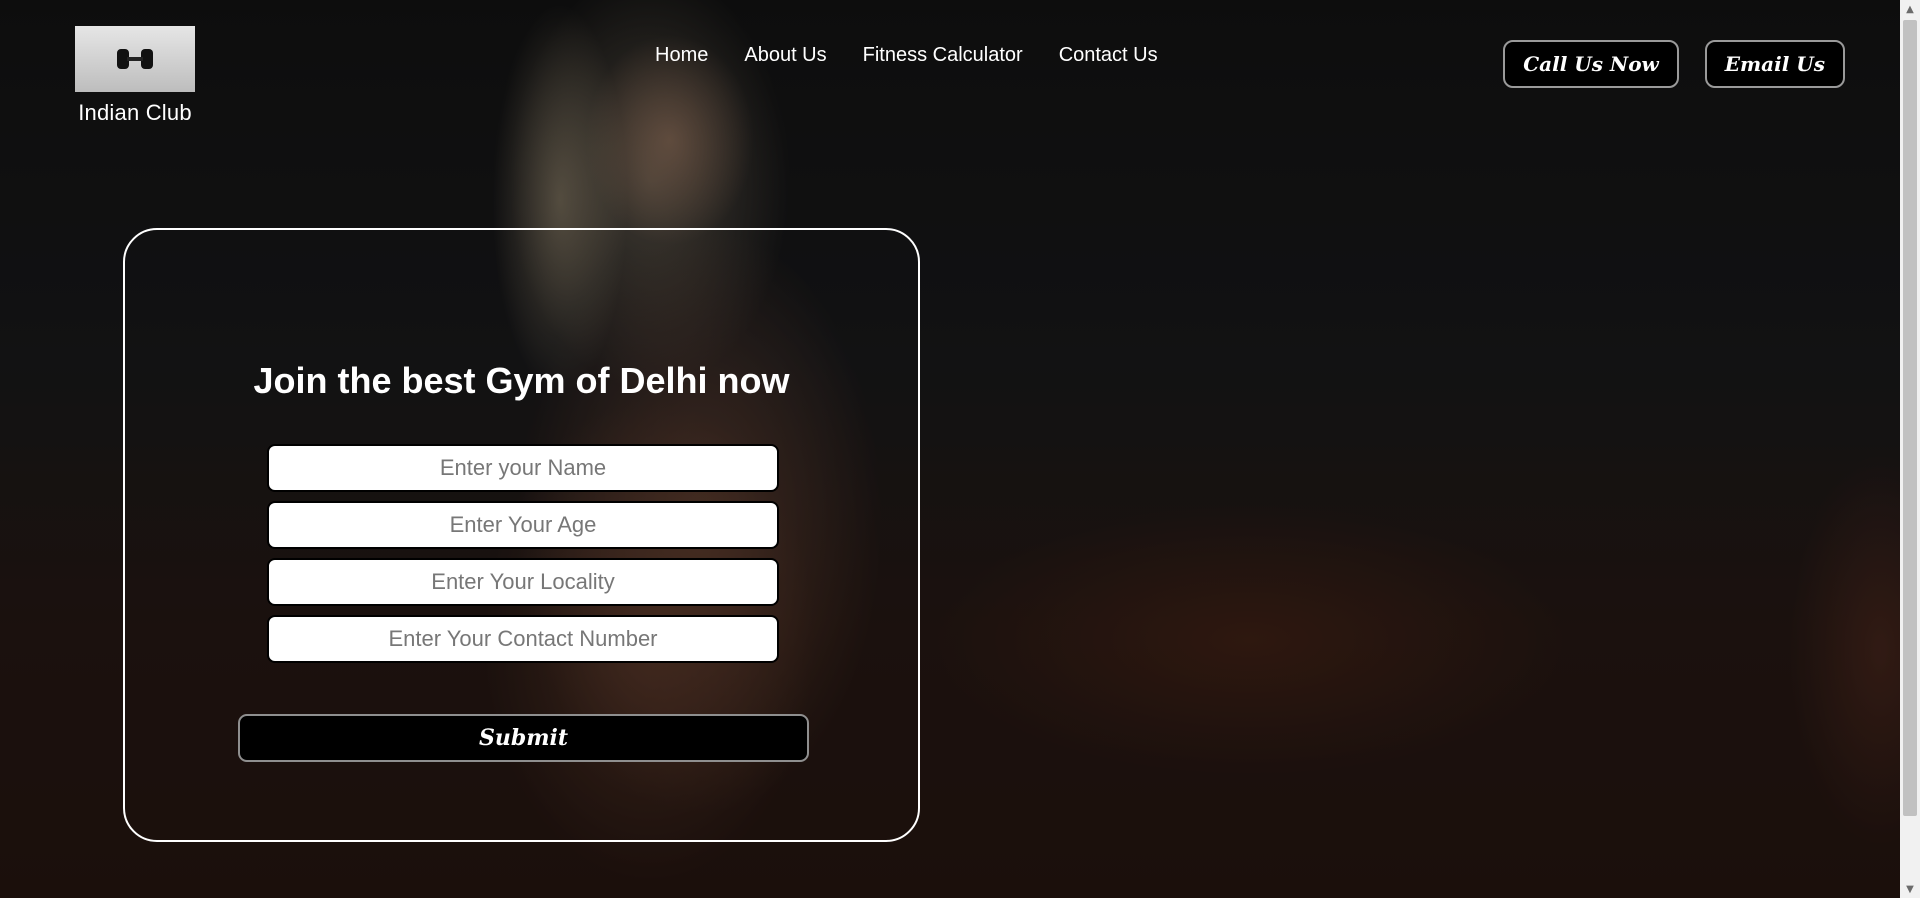  What do you see at coordinates (523, 468) in the screenshot?
I see `name-field` at bounding box center [523, 468].